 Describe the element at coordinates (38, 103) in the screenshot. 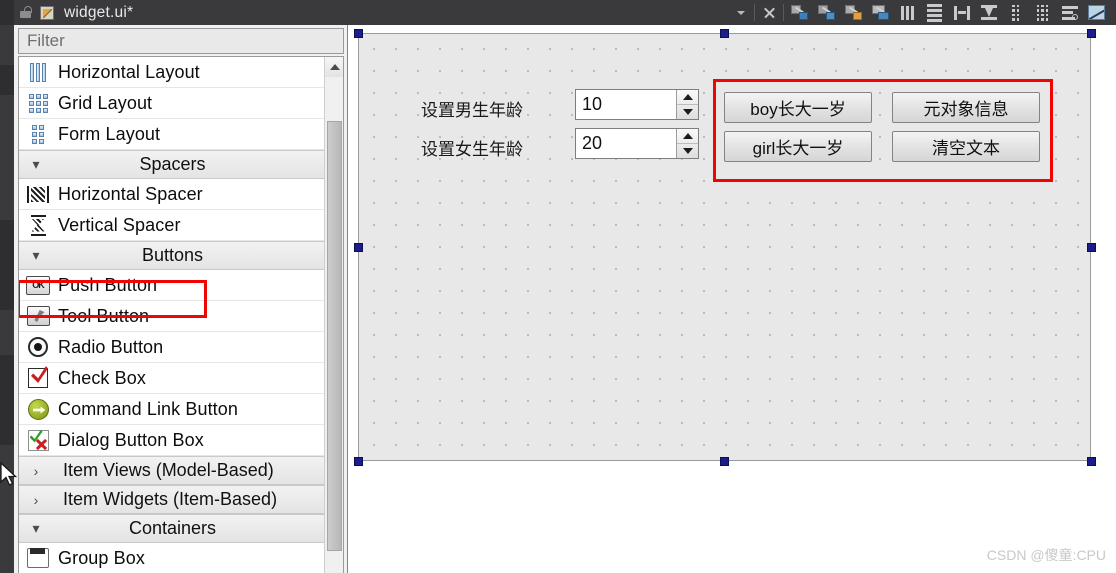

I see `grid-layout-icon` at that location.